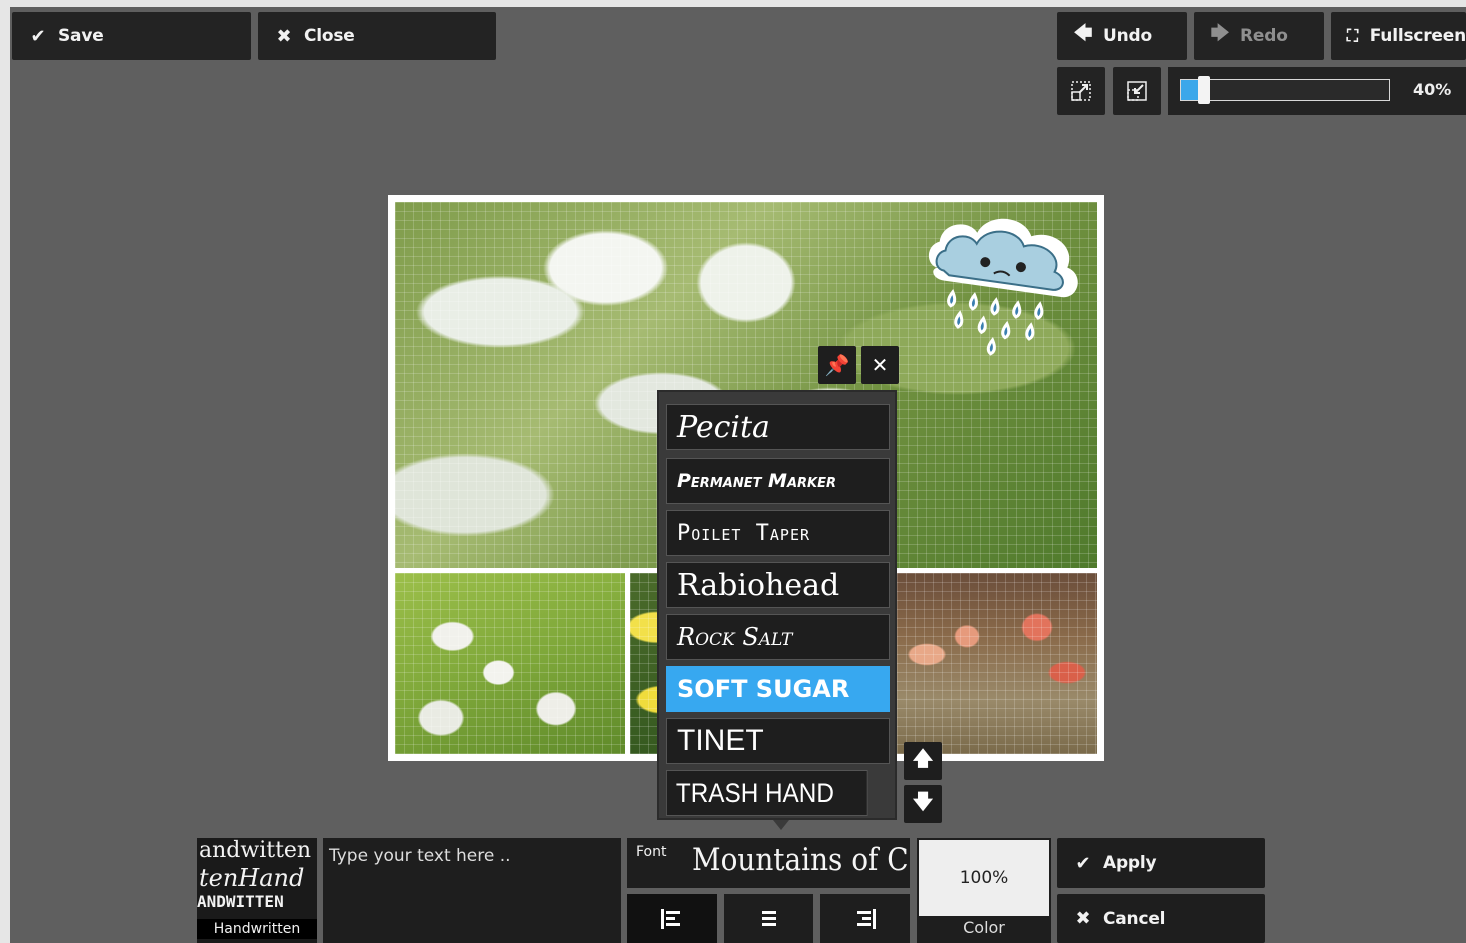 This screenshot has height=943, width=1466. I want to click on align-center-button, so click(768, 918).